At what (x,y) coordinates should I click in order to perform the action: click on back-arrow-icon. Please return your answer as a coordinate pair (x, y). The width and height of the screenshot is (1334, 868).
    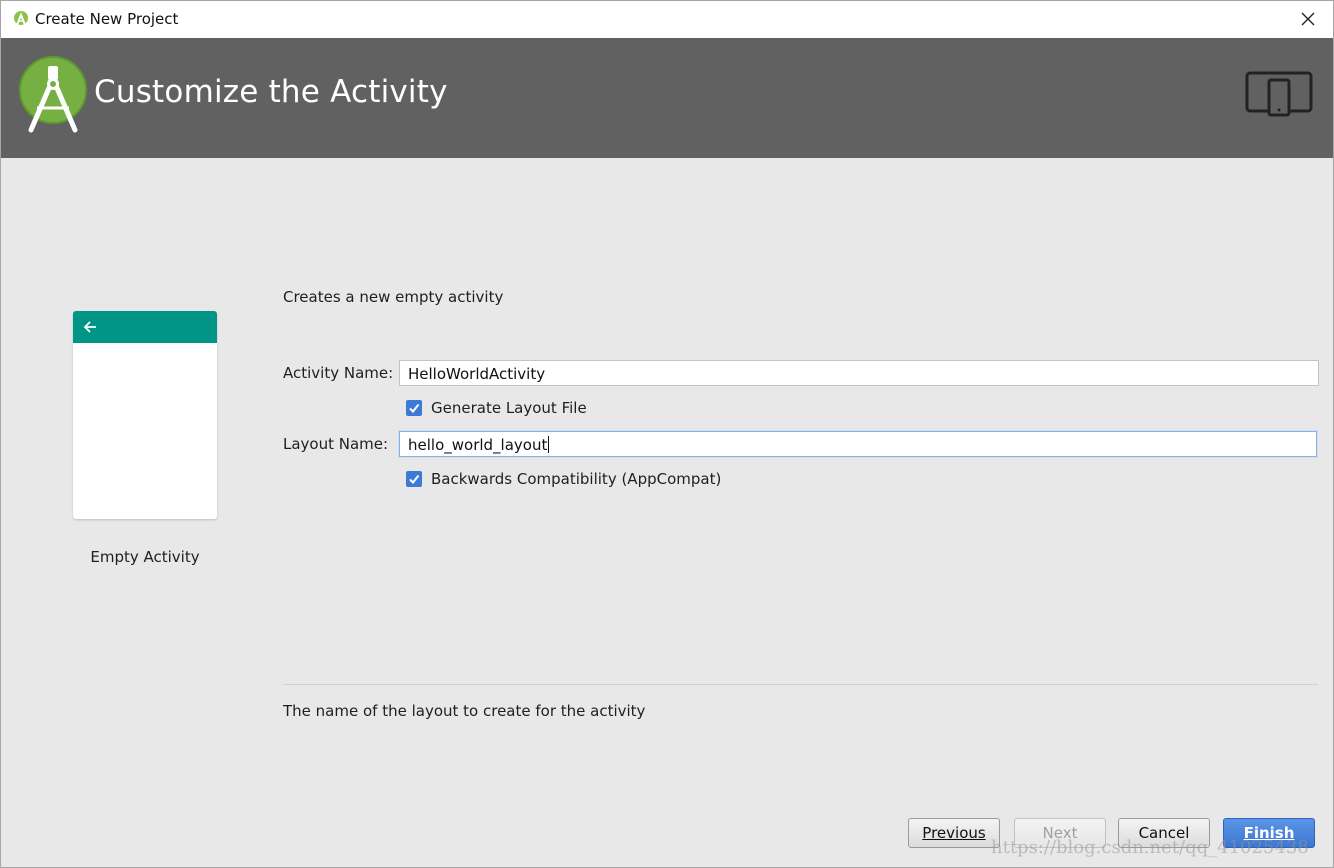
    Looking at the image, I should click on (89, 327).